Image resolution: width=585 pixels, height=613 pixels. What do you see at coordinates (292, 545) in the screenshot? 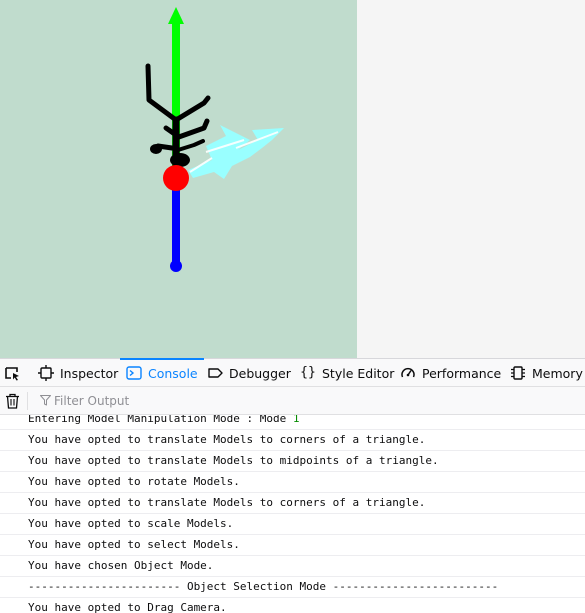
I see `console-message: You have opted to select Models.` at bounding box center [292, 545].